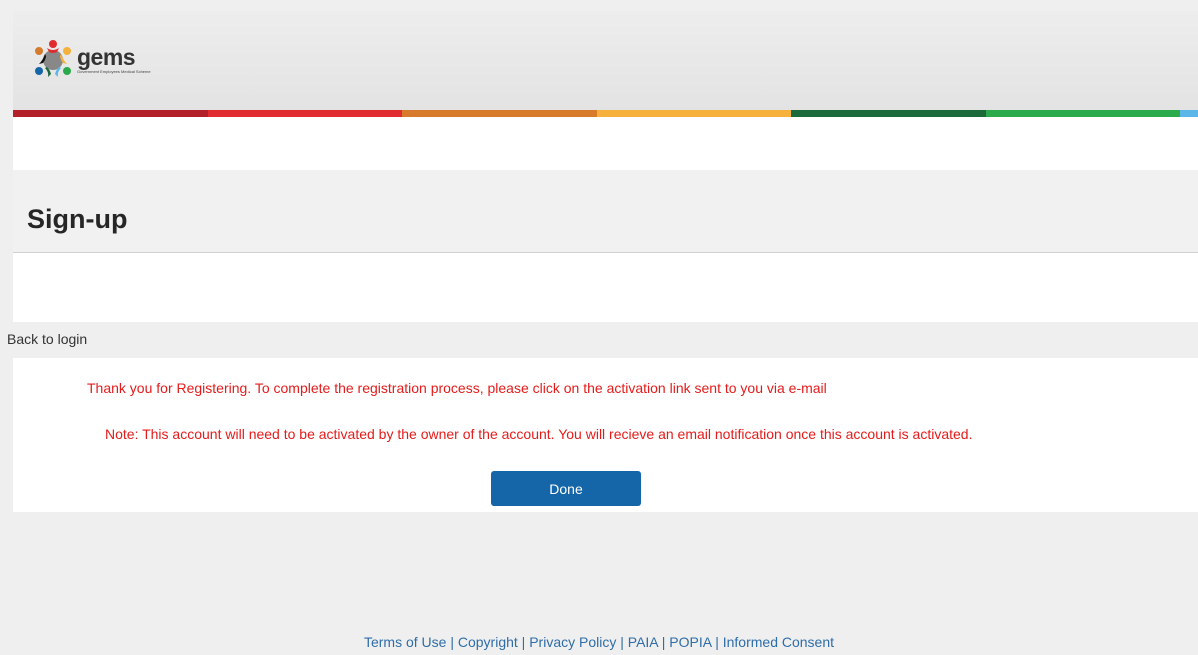  What do you see at coordinates (599, 340) in the screenshot?
I see `back-row: Back to login` at bounding box center [599, 340].